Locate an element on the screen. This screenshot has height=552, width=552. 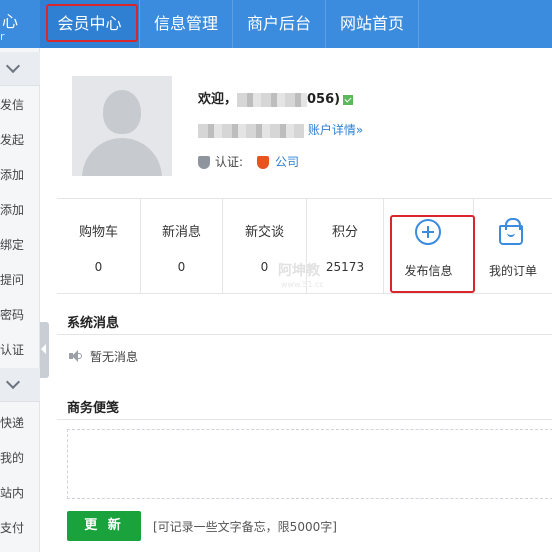
stat-new-messages: 新消息 0 is located at coordinates (182, 246).